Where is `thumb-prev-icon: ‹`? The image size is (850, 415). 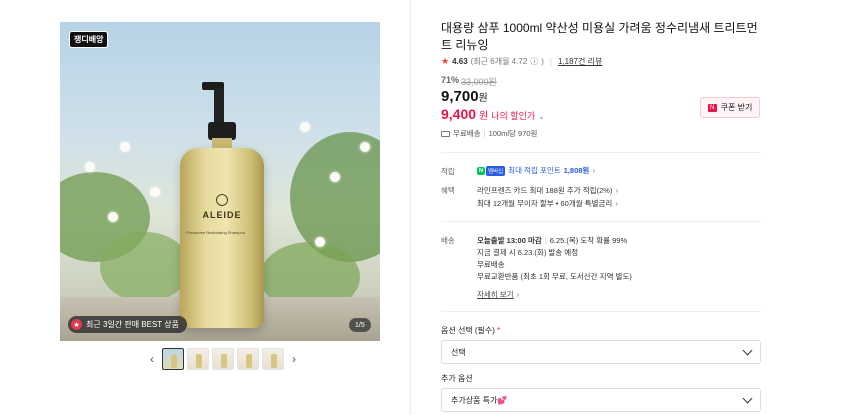
thumb-prev-icon: ‹ is located at coordinates (152, 359).